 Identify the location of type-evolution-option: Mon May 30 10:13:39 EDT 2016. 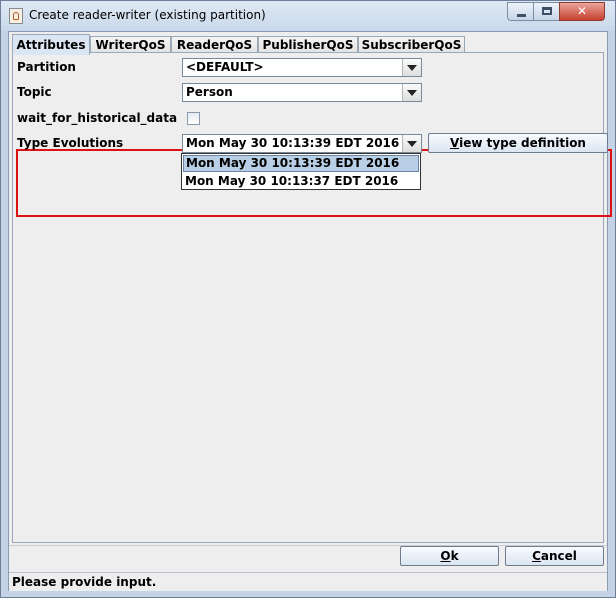
(301, 163).